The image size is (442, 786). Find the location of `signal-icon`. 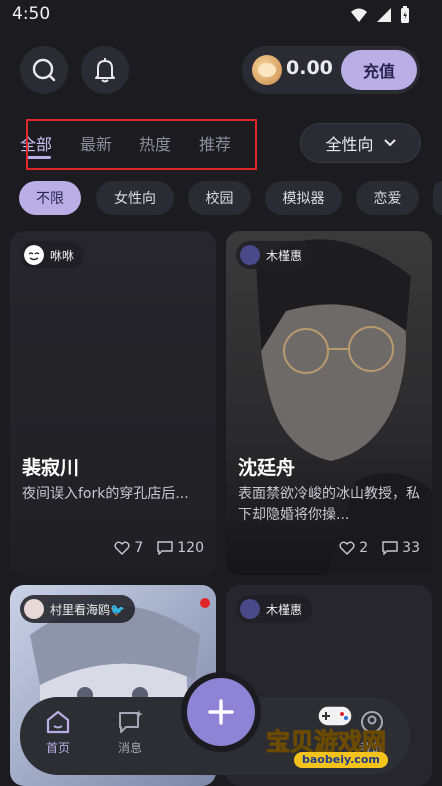

signal-icon is located at coordinates (384, 15).